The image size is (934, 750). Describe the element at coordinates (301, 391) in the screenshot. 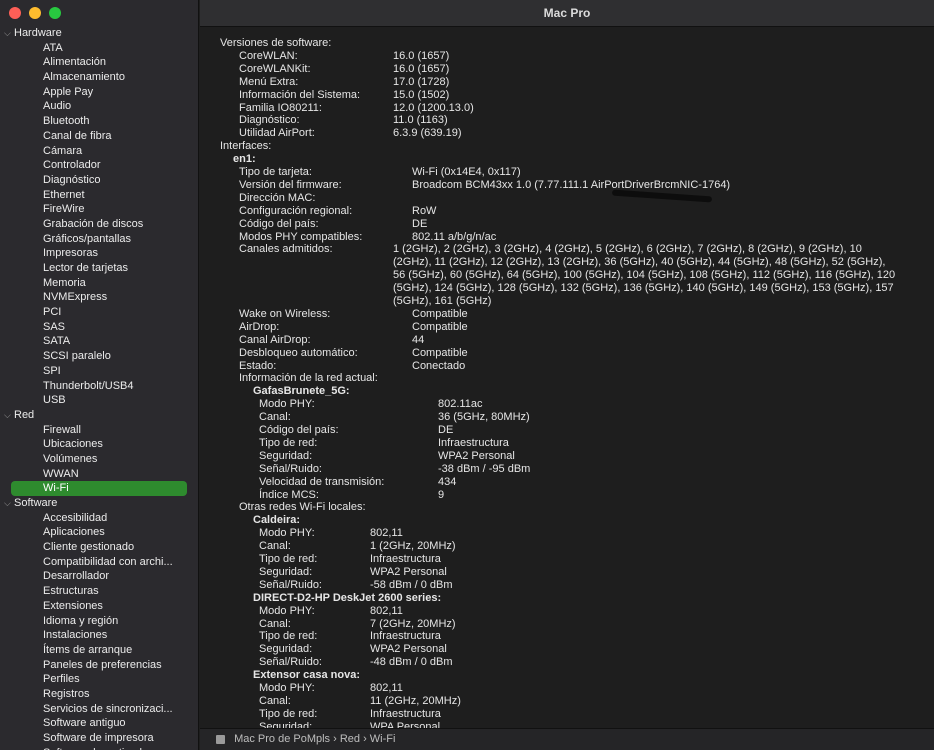

I see `network-name: GafasBrunete_5G:` at that location.